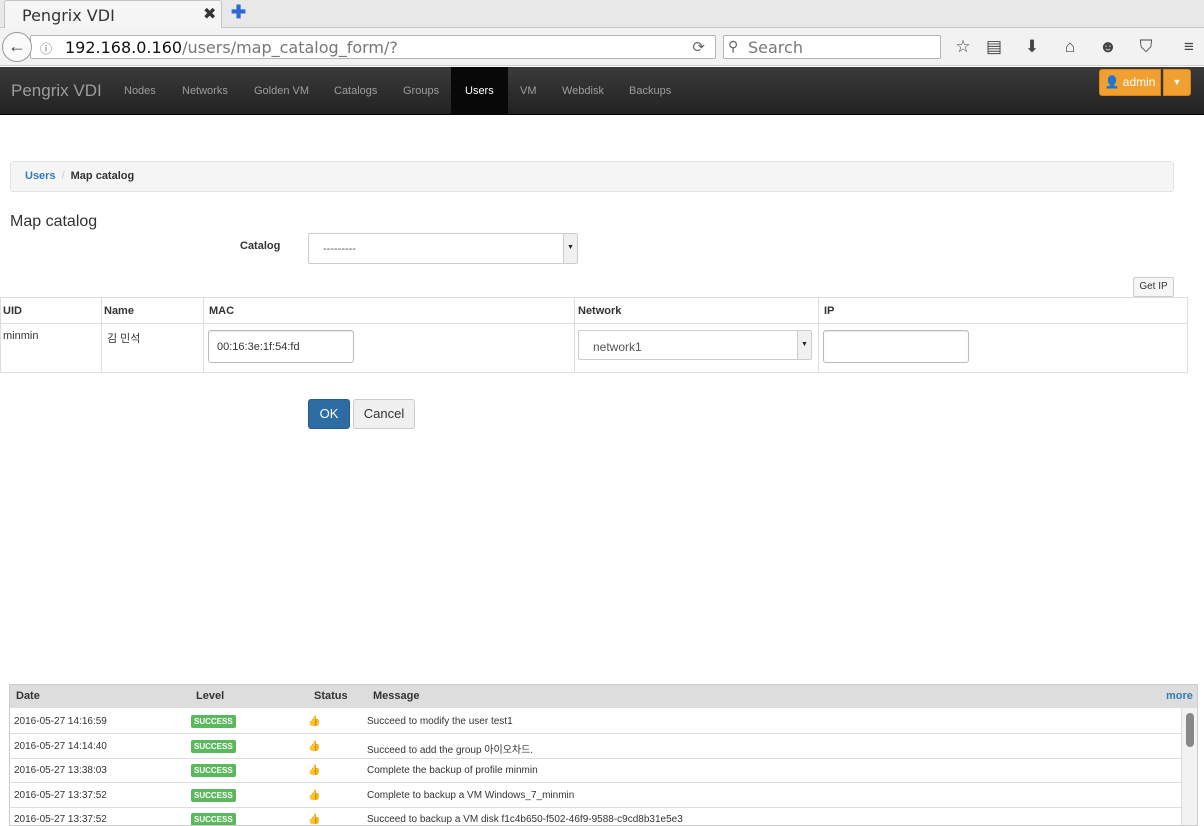  What do you see at coordinates (528, 91) in the screenshot?
I see `nav-vm: VM` at bounding box center [528, 91].